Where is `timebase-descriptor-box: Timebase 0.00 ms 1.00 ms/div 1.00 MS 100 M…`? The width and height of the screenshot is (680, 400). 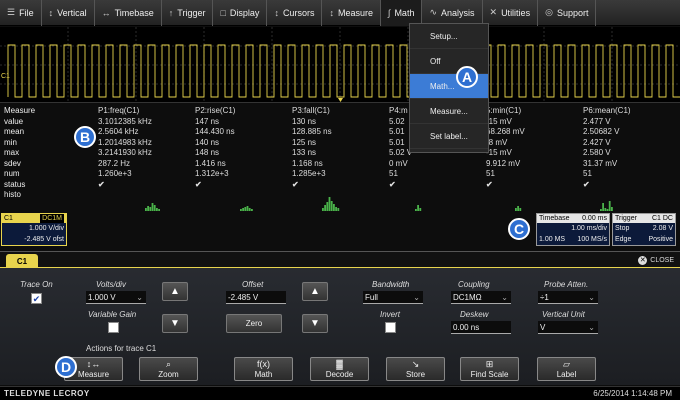 timebase-descriptor-box: Timebase 0.00 ms 1.00 ms/div 1.00 MS 100 M… is located at coordinates (573, 229).